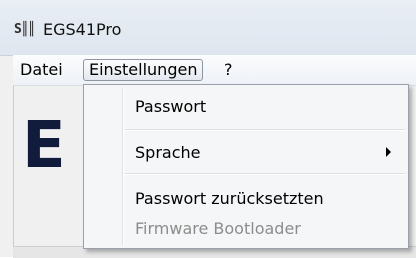 The image size is (416, 258). I want to click on menu-help: ?, so click(228, 70).